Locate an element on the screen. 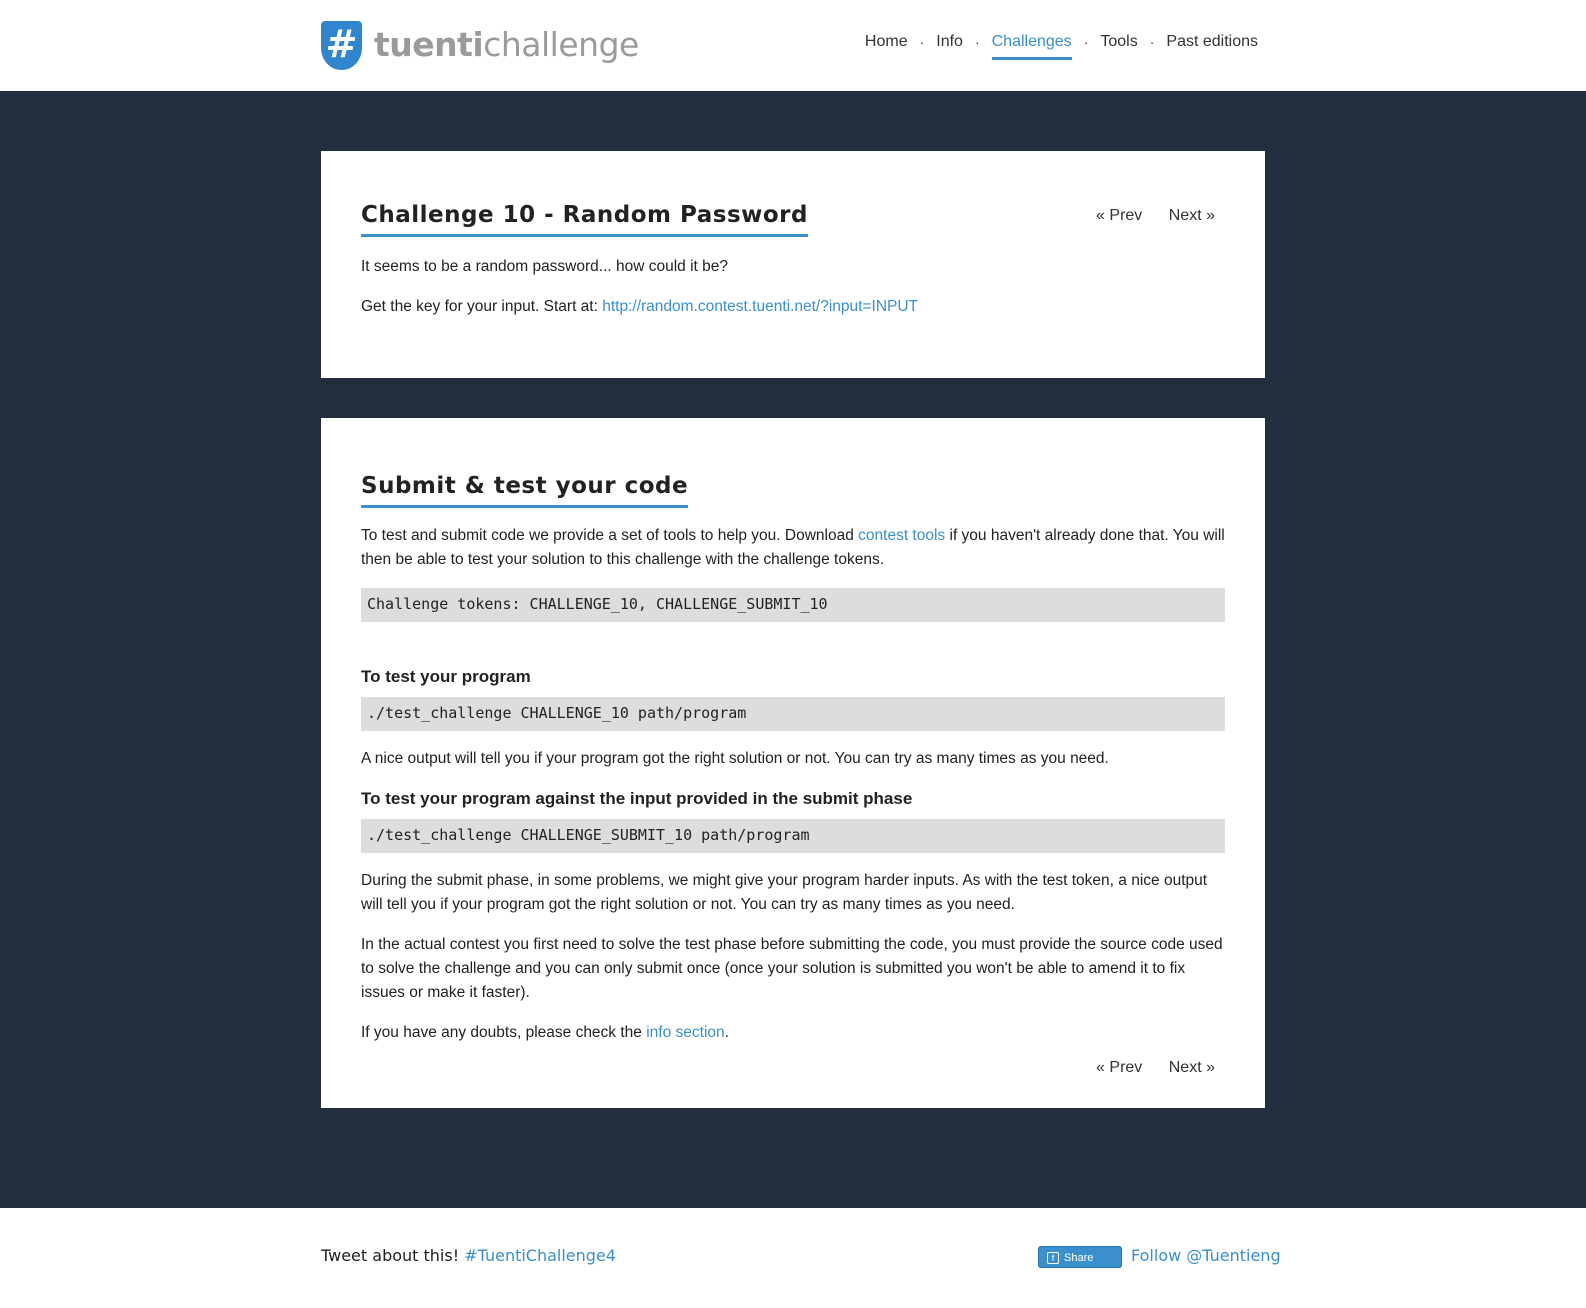 The image size is (1586, 1308). share-label: Share is located at coordinates (1079, 1258).